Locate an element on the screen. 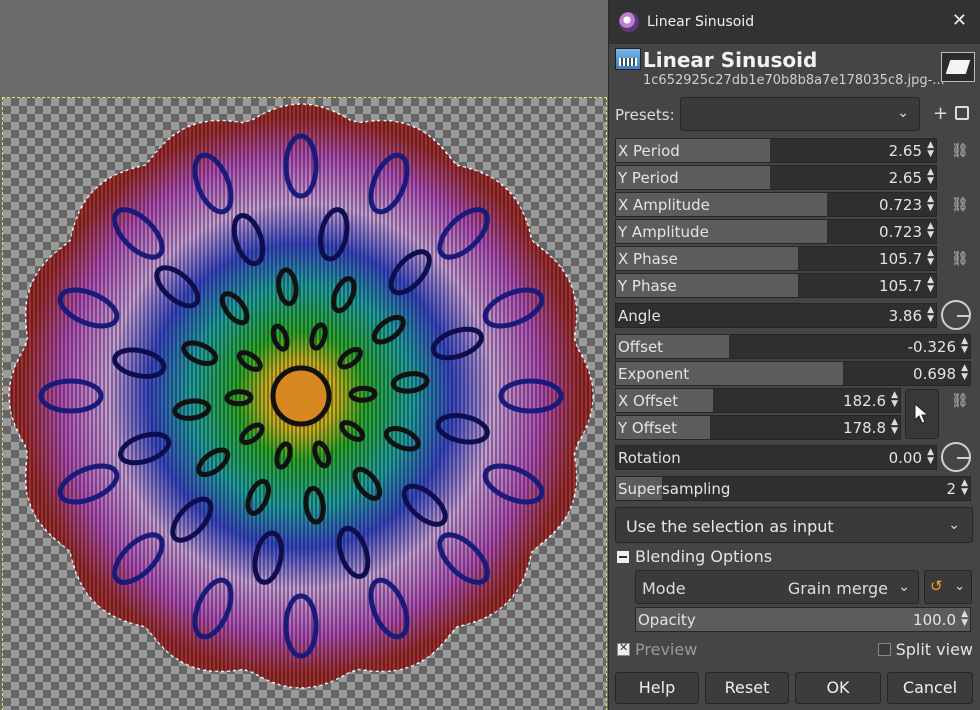 The height and width of the screenshot is (710, 980). help-button: Help is located at coordinates (657, 688).